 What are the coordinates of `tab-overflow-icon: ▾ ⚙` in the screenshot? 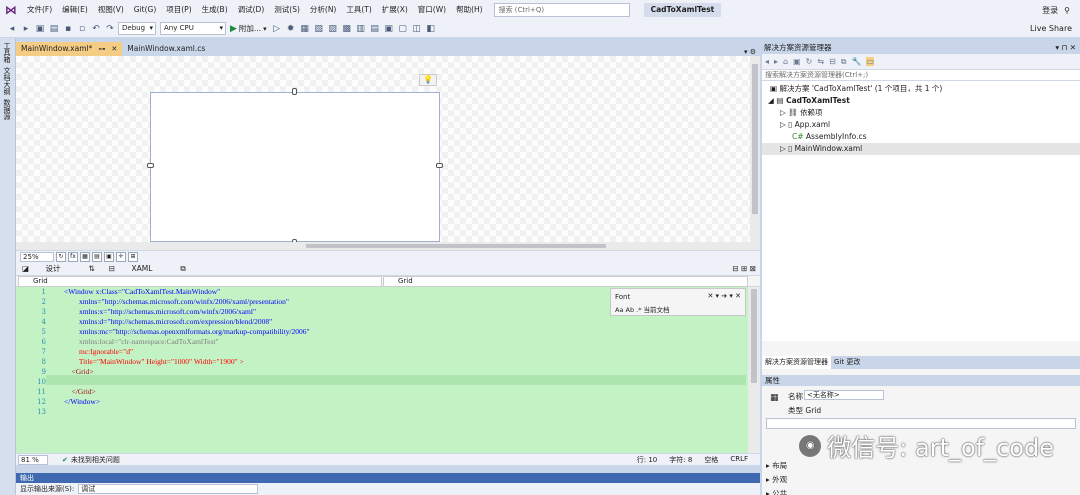 It's located at (752, 52).